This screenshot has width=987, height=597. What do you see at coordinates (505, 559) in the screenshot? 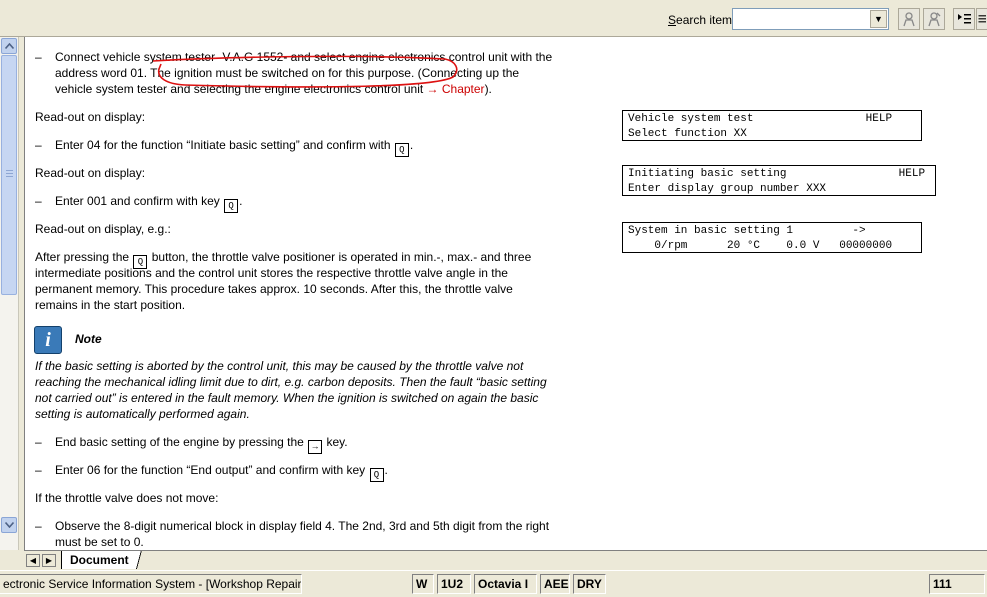
I see `sheet-tab-bar: ◀ ▶ Document` at bounding box center [505, 559].